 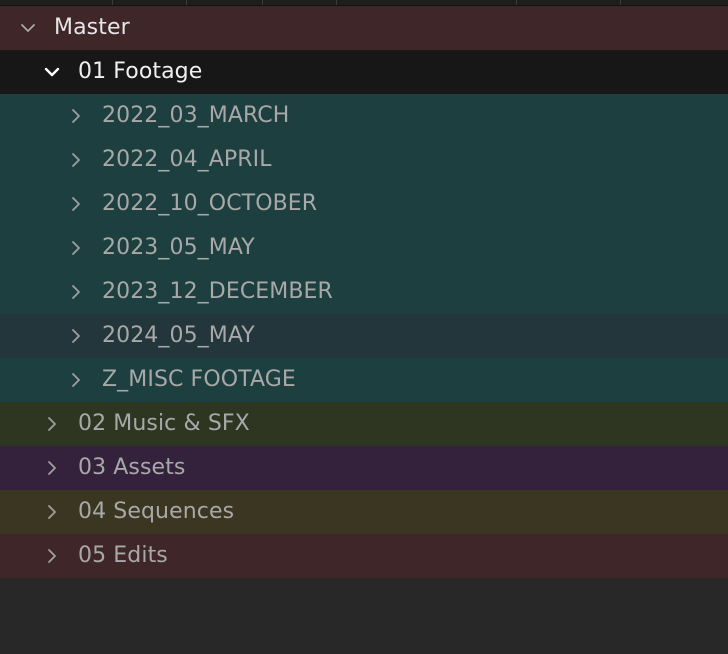 What do you see at coordinates (164, 423) in the screenshot?
I see `bin-label: 02 Music & SFX` at bounding box center [164, 423].